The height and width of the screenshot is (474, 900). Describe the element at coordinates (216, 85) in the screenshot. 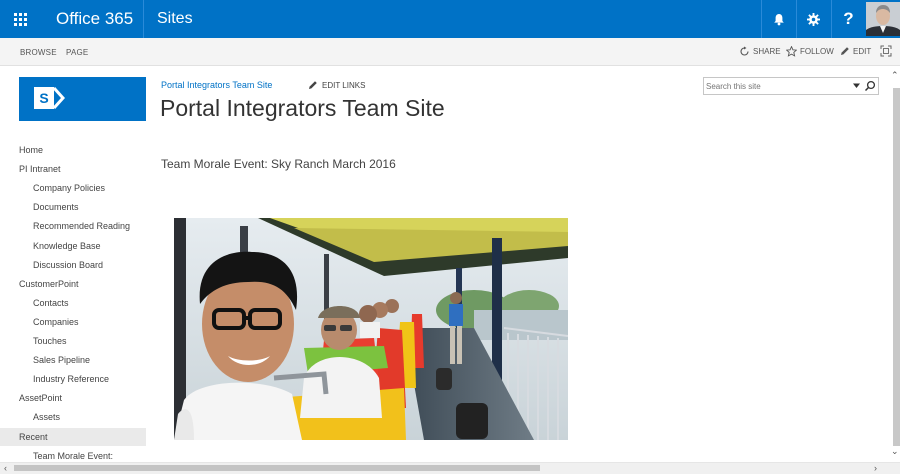

I see `breadcrumb: Portal Integrators Team Site` at that location.